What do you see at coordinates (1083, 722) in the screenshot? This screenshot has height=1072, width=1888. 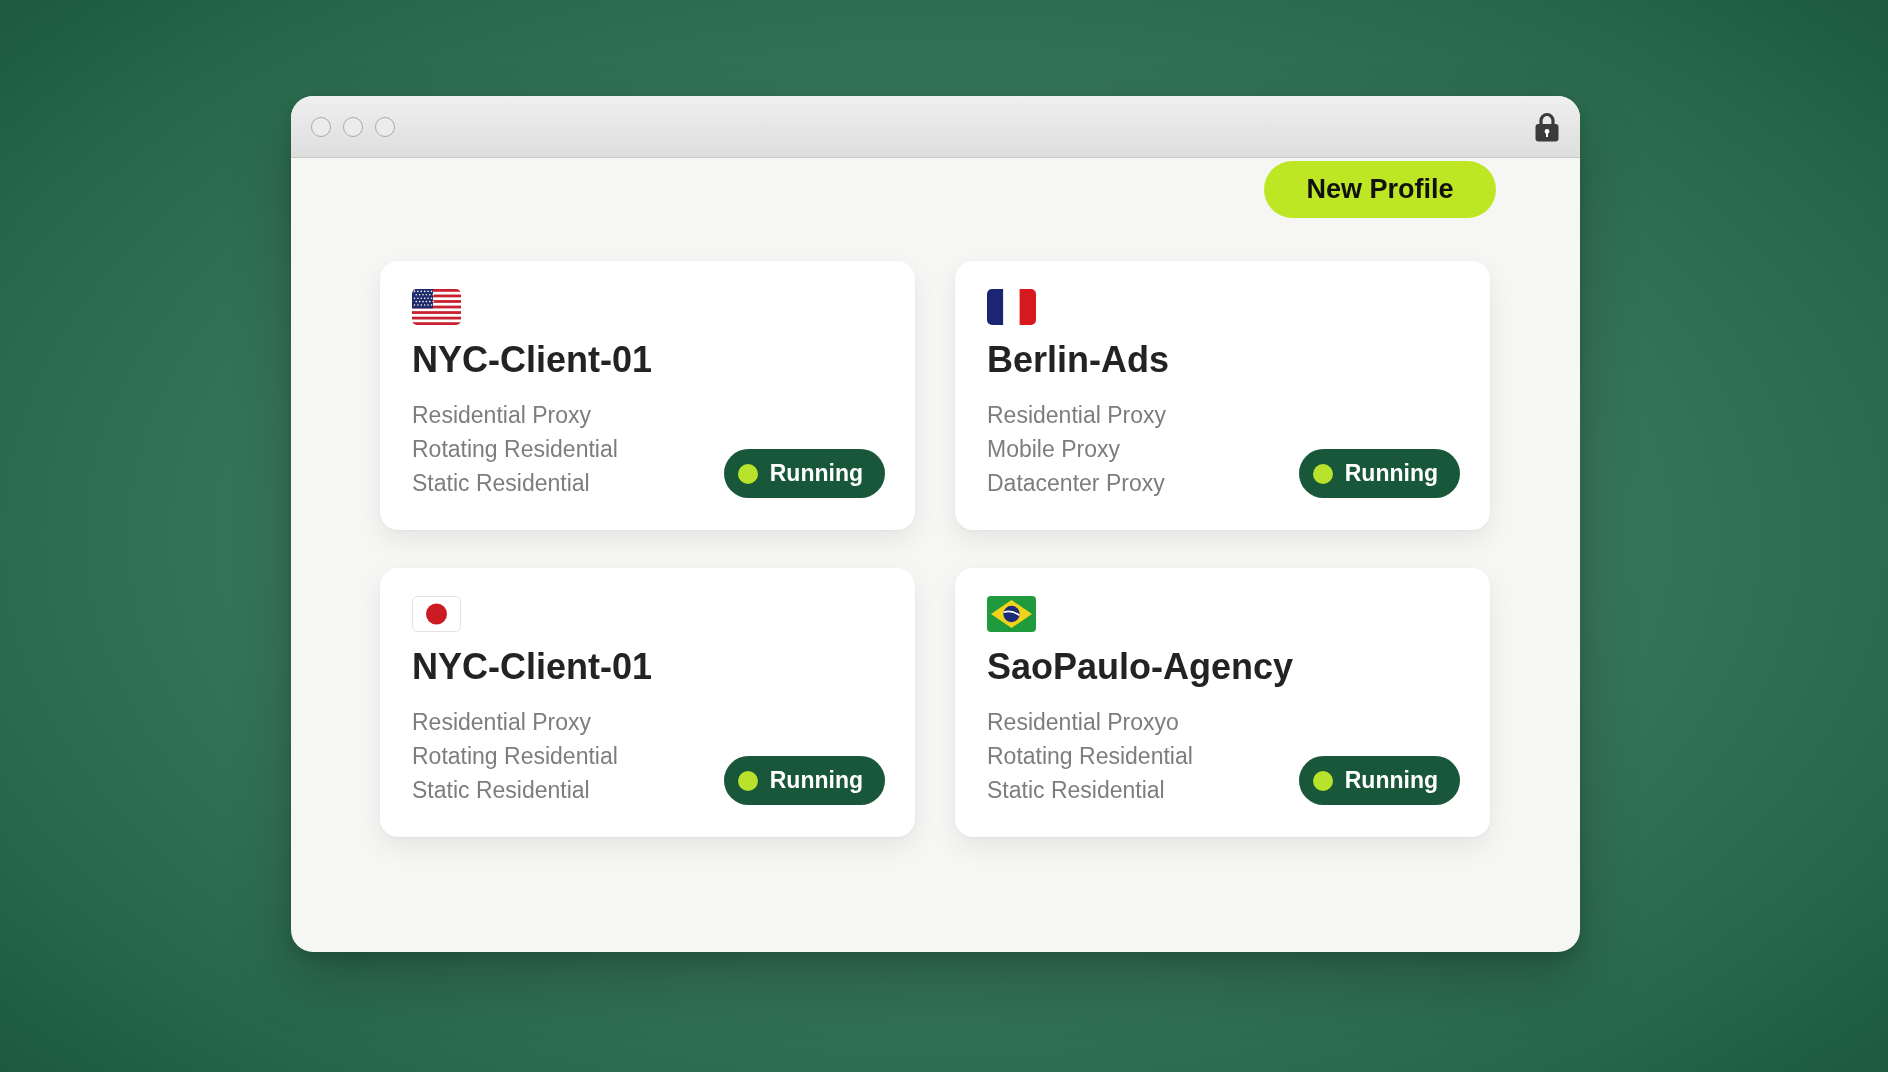 I see `proxy-type: Residential Proxyo` at bounding box center [1083, 722].